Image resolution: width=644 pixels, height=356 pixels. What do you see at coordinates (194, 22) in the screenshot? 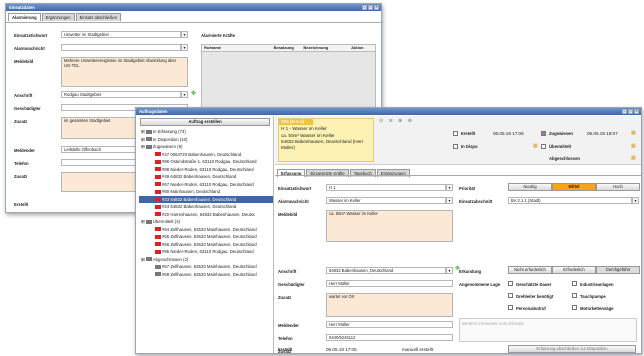
I see `divider` at bounding box center [194, 22].